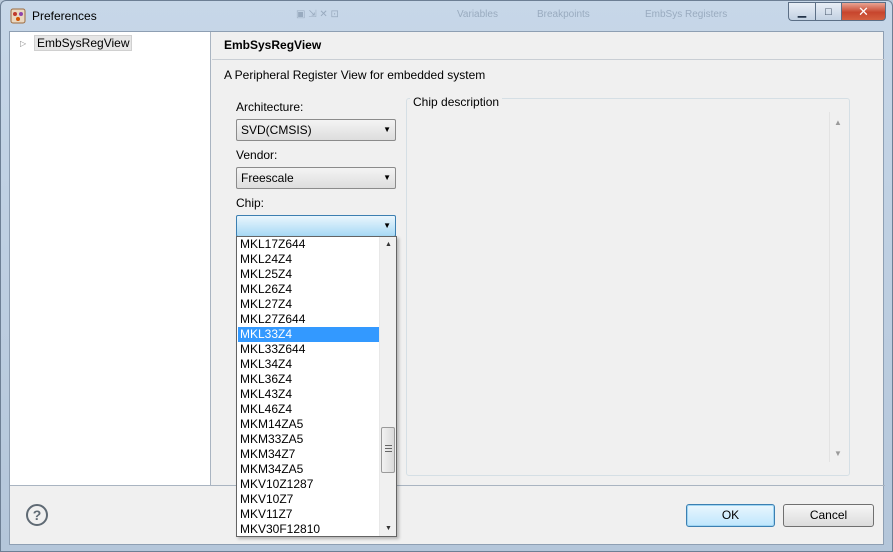 The height and width of the screenshot is (552, 893). Describe the element at coordinates (308, 334) in the screenshot. I see `chip-option: MKL33Z4` at that location.